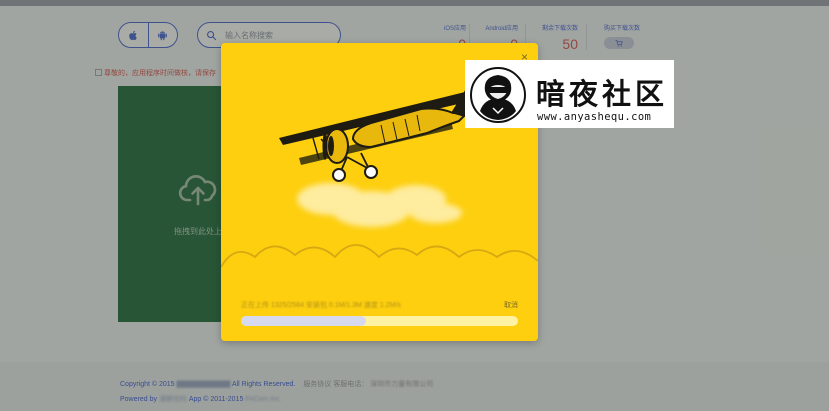 This screenshot has height=411, width=829. I want to click on watermark: 暗夜社区 www.anyashequ.com, so click(569, 94).